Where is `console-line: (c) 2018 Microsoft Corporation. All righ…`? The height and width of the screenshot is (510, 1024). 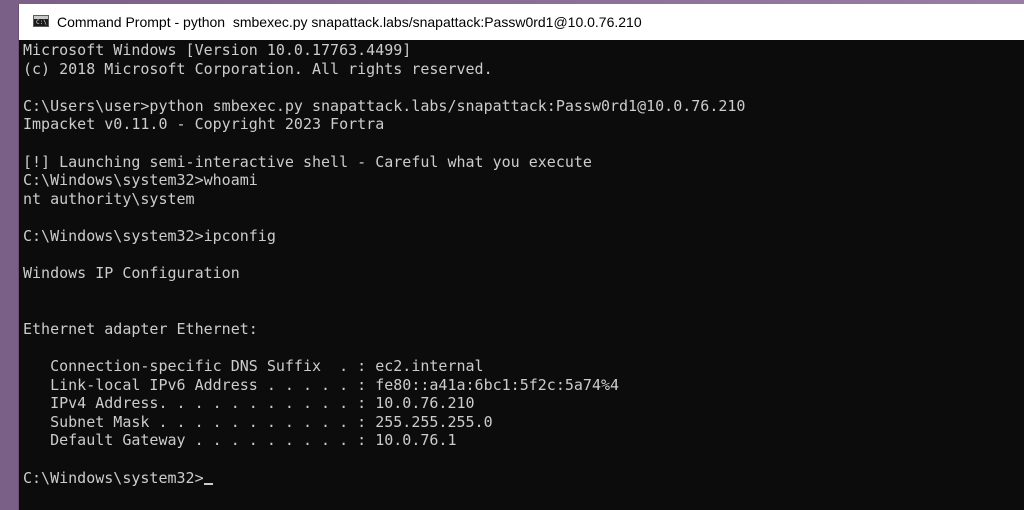 console-line: (c) 2018 Microsoft Corporation. All righ… is located at coordinates (258, 68).